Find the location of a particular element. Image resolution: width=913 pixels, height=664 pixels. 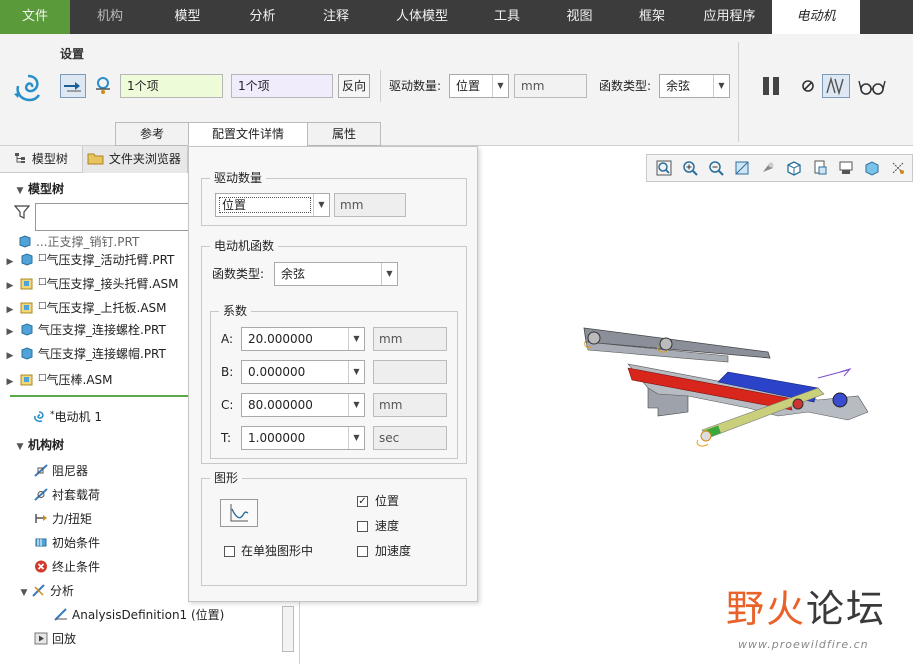

tab-model-tree: 模型树 is located at coordinates (39, 159).